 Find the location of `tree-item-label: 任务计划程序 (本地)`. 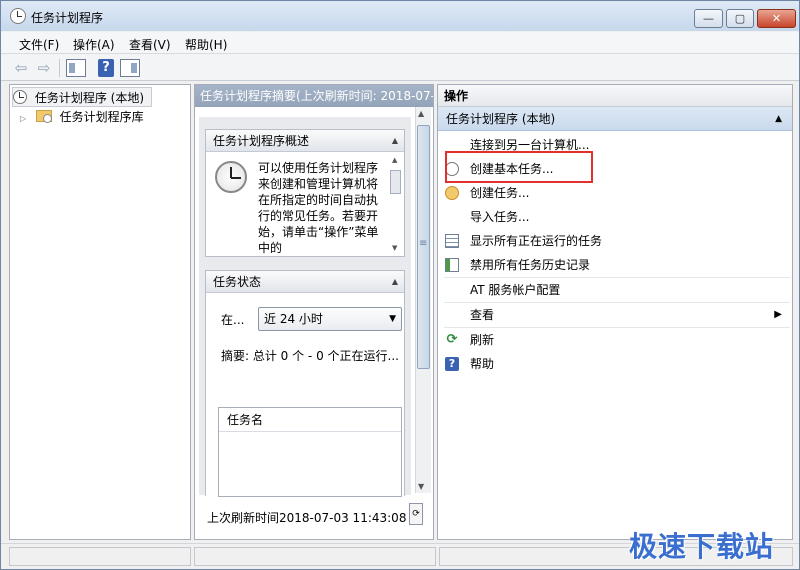

tree-item-label: 任务计划程序 (本地) is located at coordinates (89, 98).